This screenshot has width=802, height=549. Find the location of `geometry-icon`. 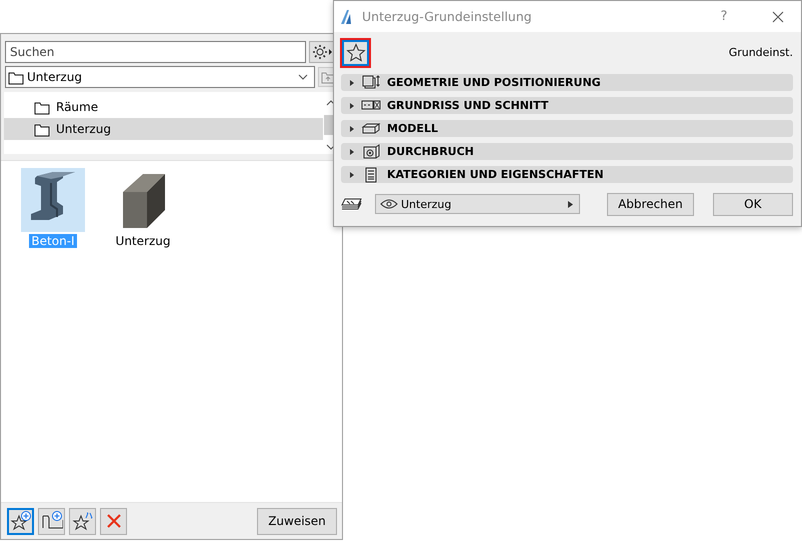

geometry-icon is located at coordinates (371, 82).